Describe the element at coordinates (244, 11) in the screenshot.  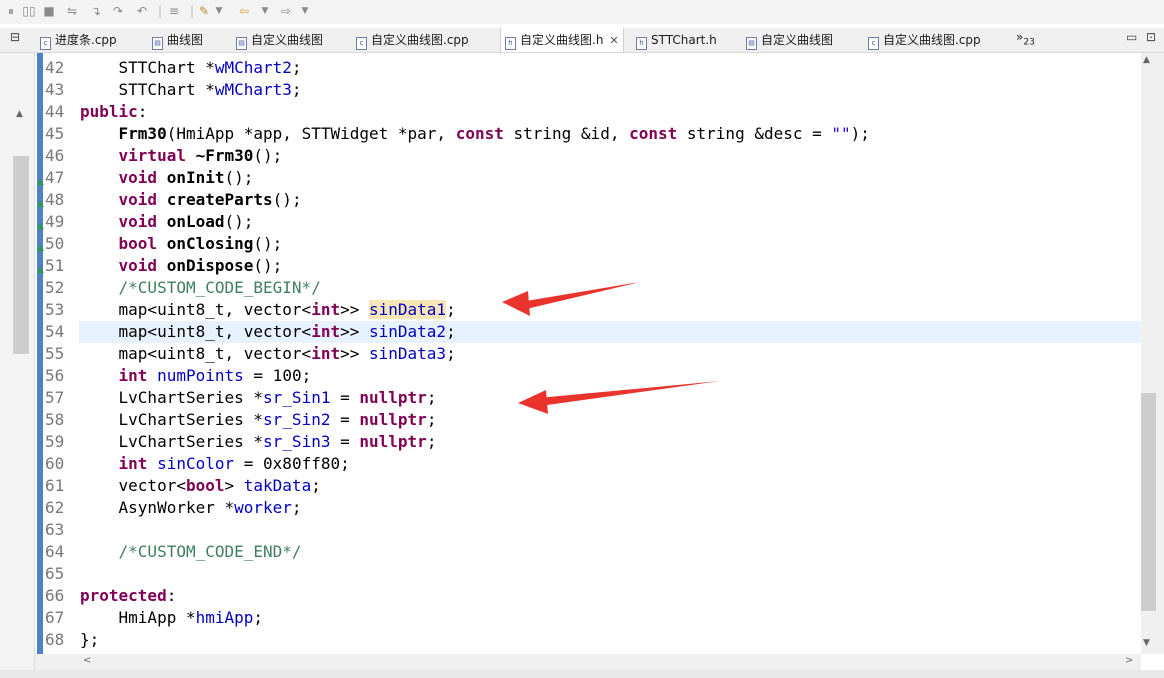
I see `back-icon: ⇦` at that location.